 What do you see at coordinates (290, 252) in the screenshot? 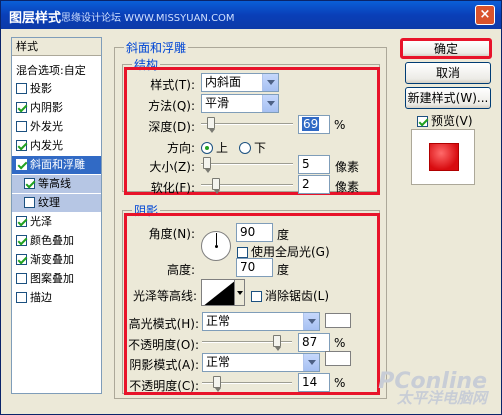
I see `global-light-label: 使用全局光(G)` at bounding box center [290, 252].